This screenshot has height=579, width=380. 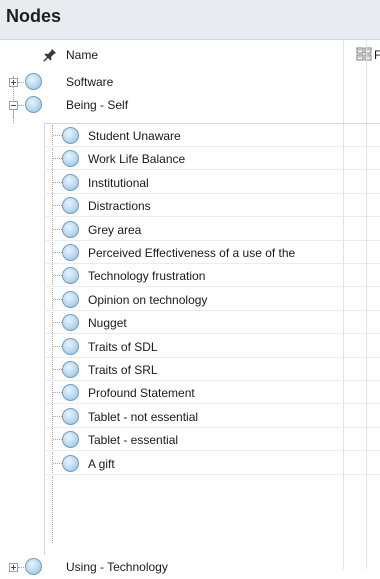 I want to click on child-node-row: Work Life Balance, so click(x=190, y=158).